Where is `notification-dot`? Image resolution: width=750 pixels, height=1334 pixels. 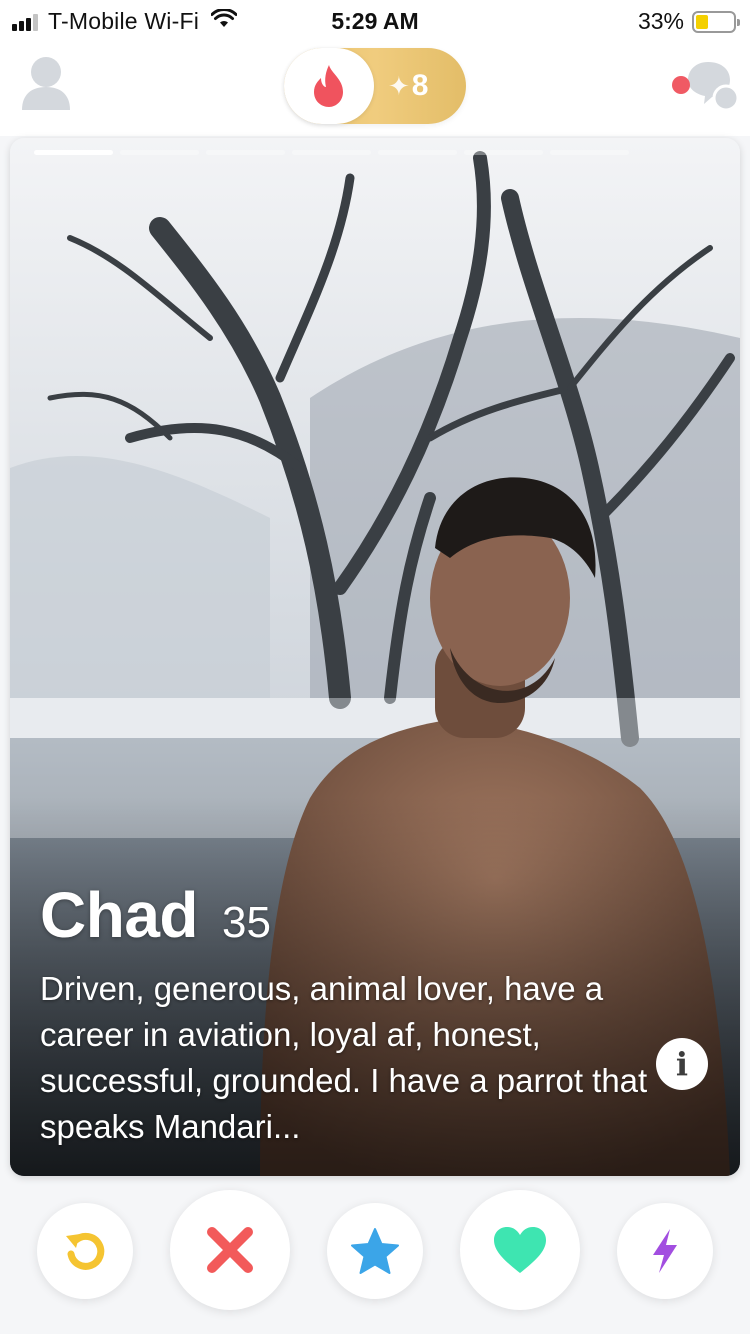 notification-dot is located at coordinates (681, 85).